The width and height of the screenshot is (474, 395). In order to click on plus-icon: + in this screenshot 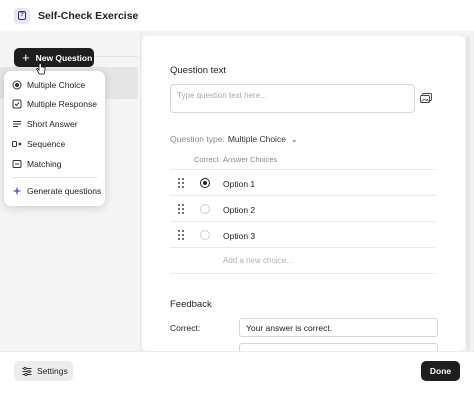, I will do `click(26, 57)`.